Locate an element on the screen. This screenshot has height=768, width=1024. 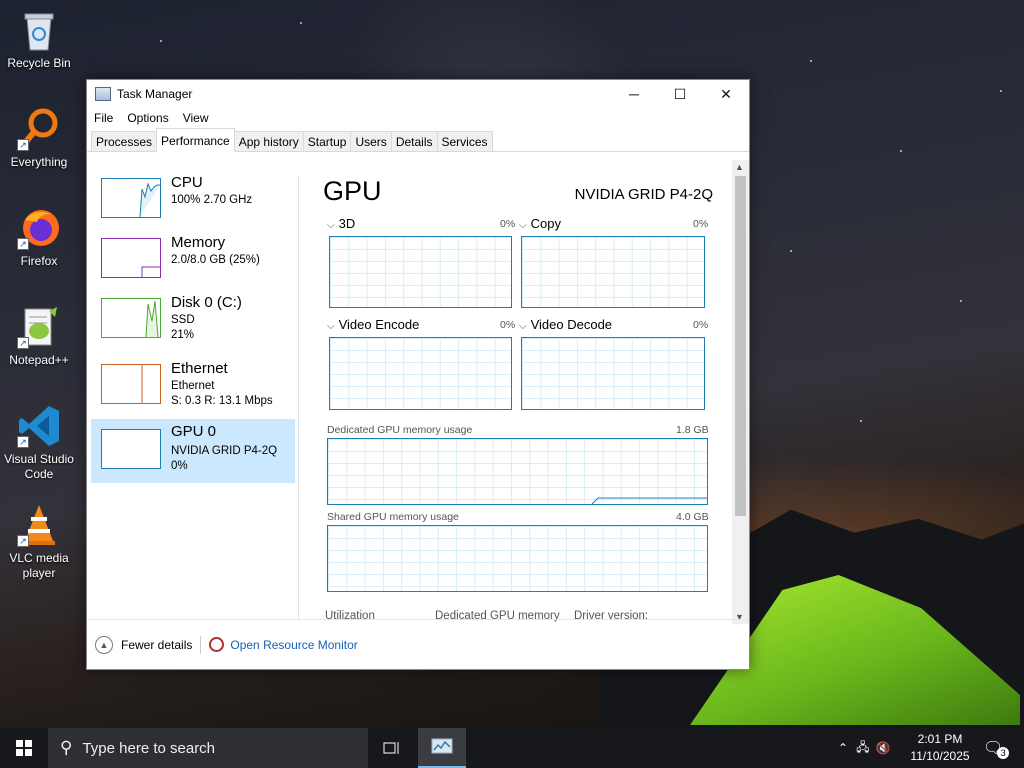
resource-disk: Disk 0 (C:) SSD 21% is located at coordinates (193, 322).